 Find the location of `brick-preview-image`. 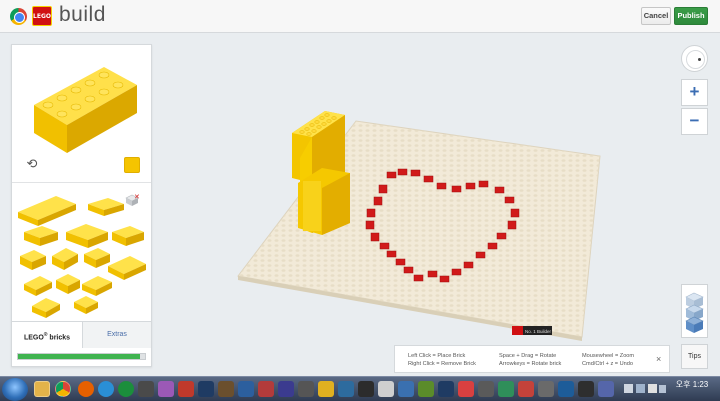

brick-preview-image is located at coordinates (85, 110).